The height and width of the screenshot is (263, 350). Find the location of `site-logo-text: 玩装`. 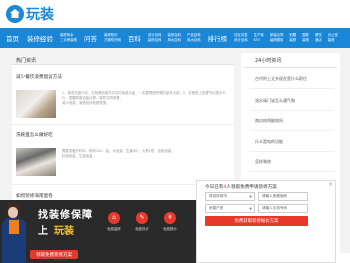

site-logo-text: 玩装 is located at coordinates (40, 14).